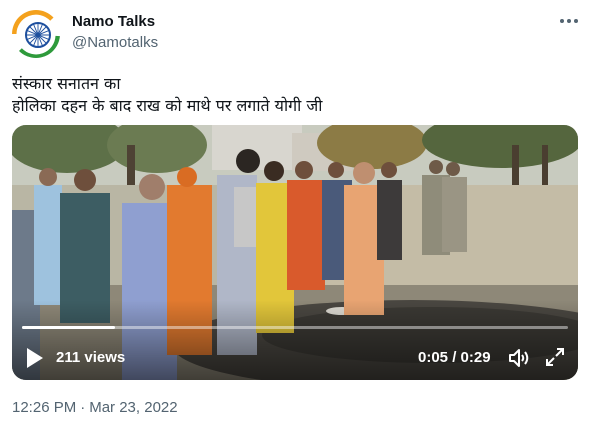 This screenshot has height=430, width=594. Describe the element at coordinates (115, 42) in the screenshot. I see `author-handle: @Namotalks` at that location.